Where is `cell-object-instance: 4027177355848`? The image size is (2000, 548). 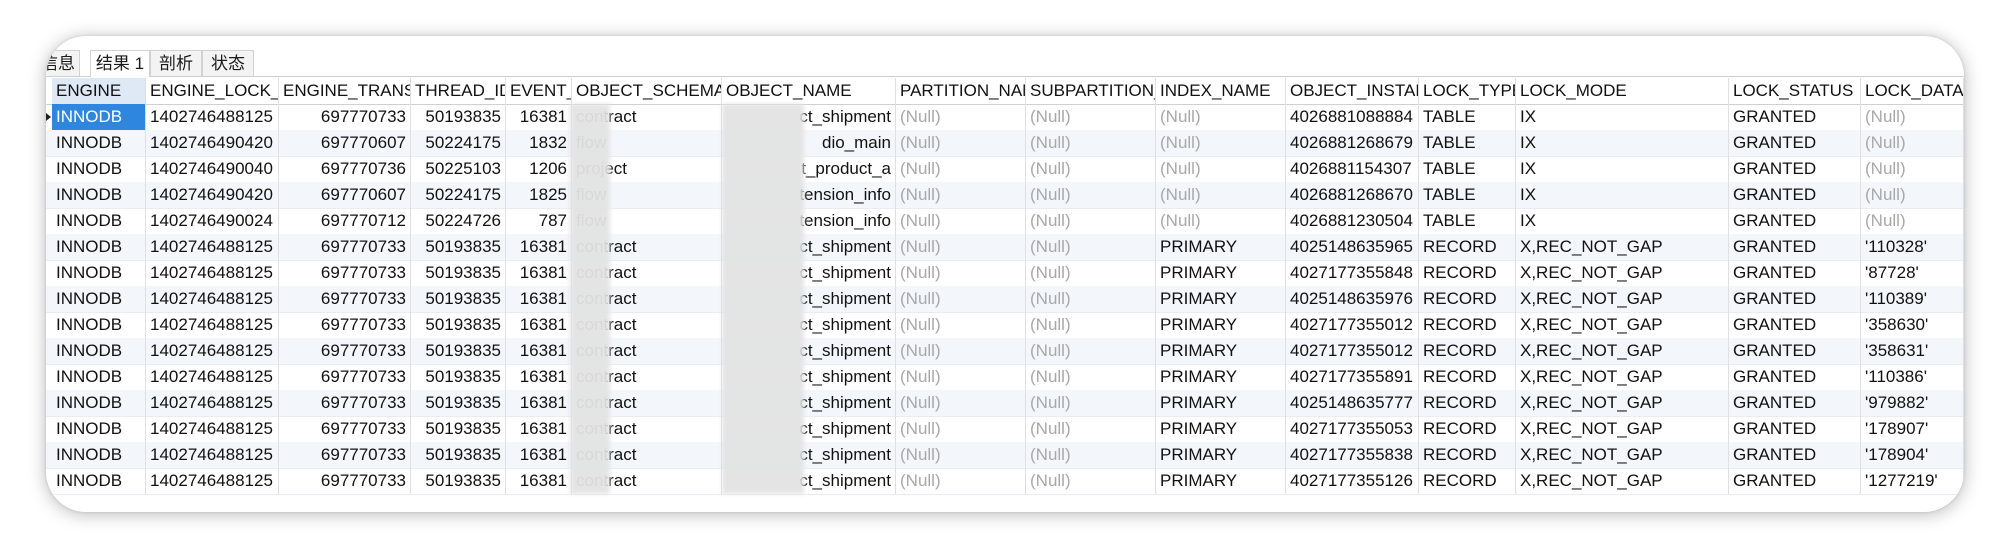
cell-object-instance: 4027177355848 is located at coordinates (1352, 273).